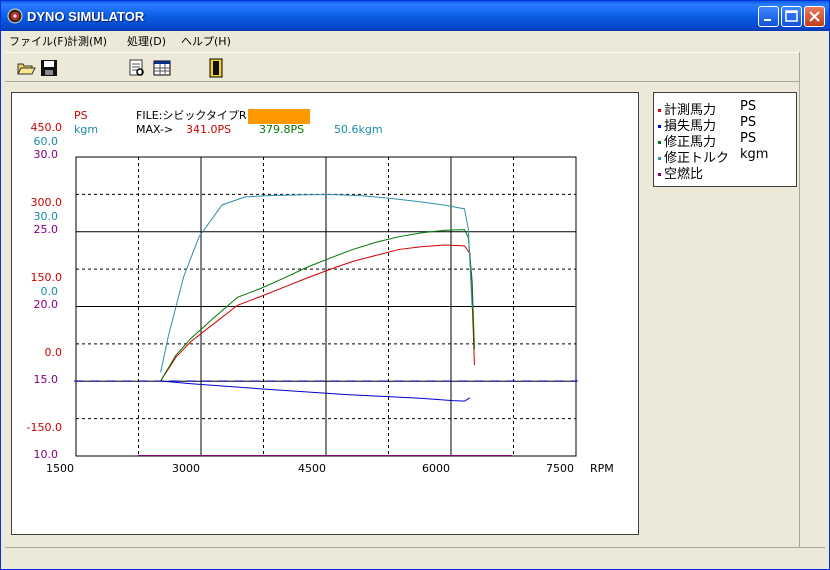 This screenshot has width=830, height=570. Describe the element at coordinates (754, 154) in the screenshot. I see `legend-unit: kgm` at that location.